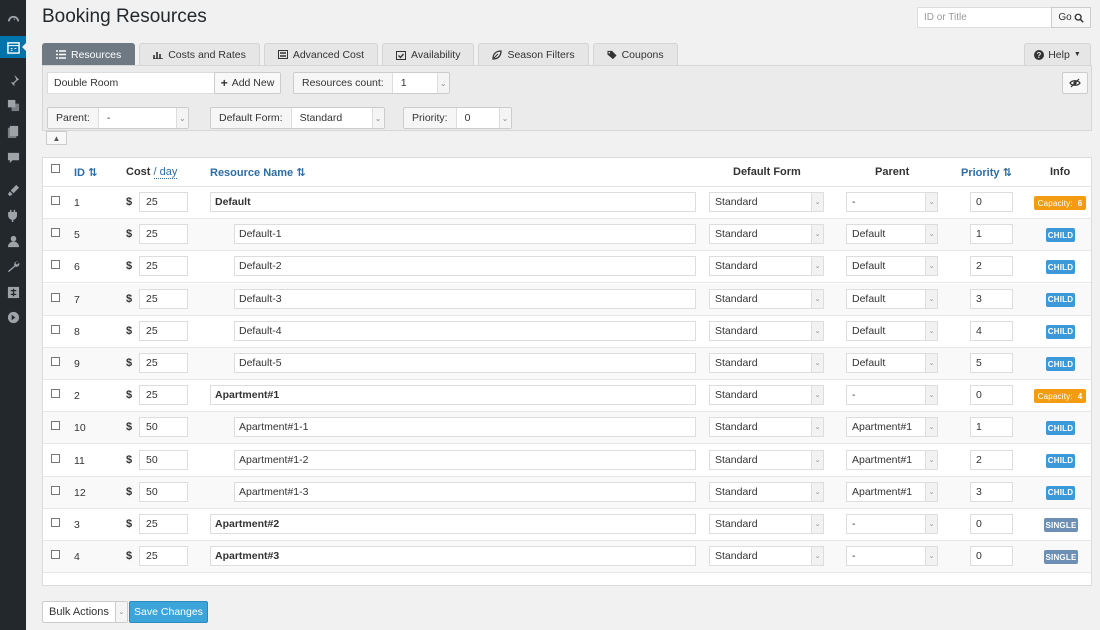 The width and height of the screenshot is (1100, 630). I want to click on resource-name-input: Apartment#1-2, so click(465, 459).